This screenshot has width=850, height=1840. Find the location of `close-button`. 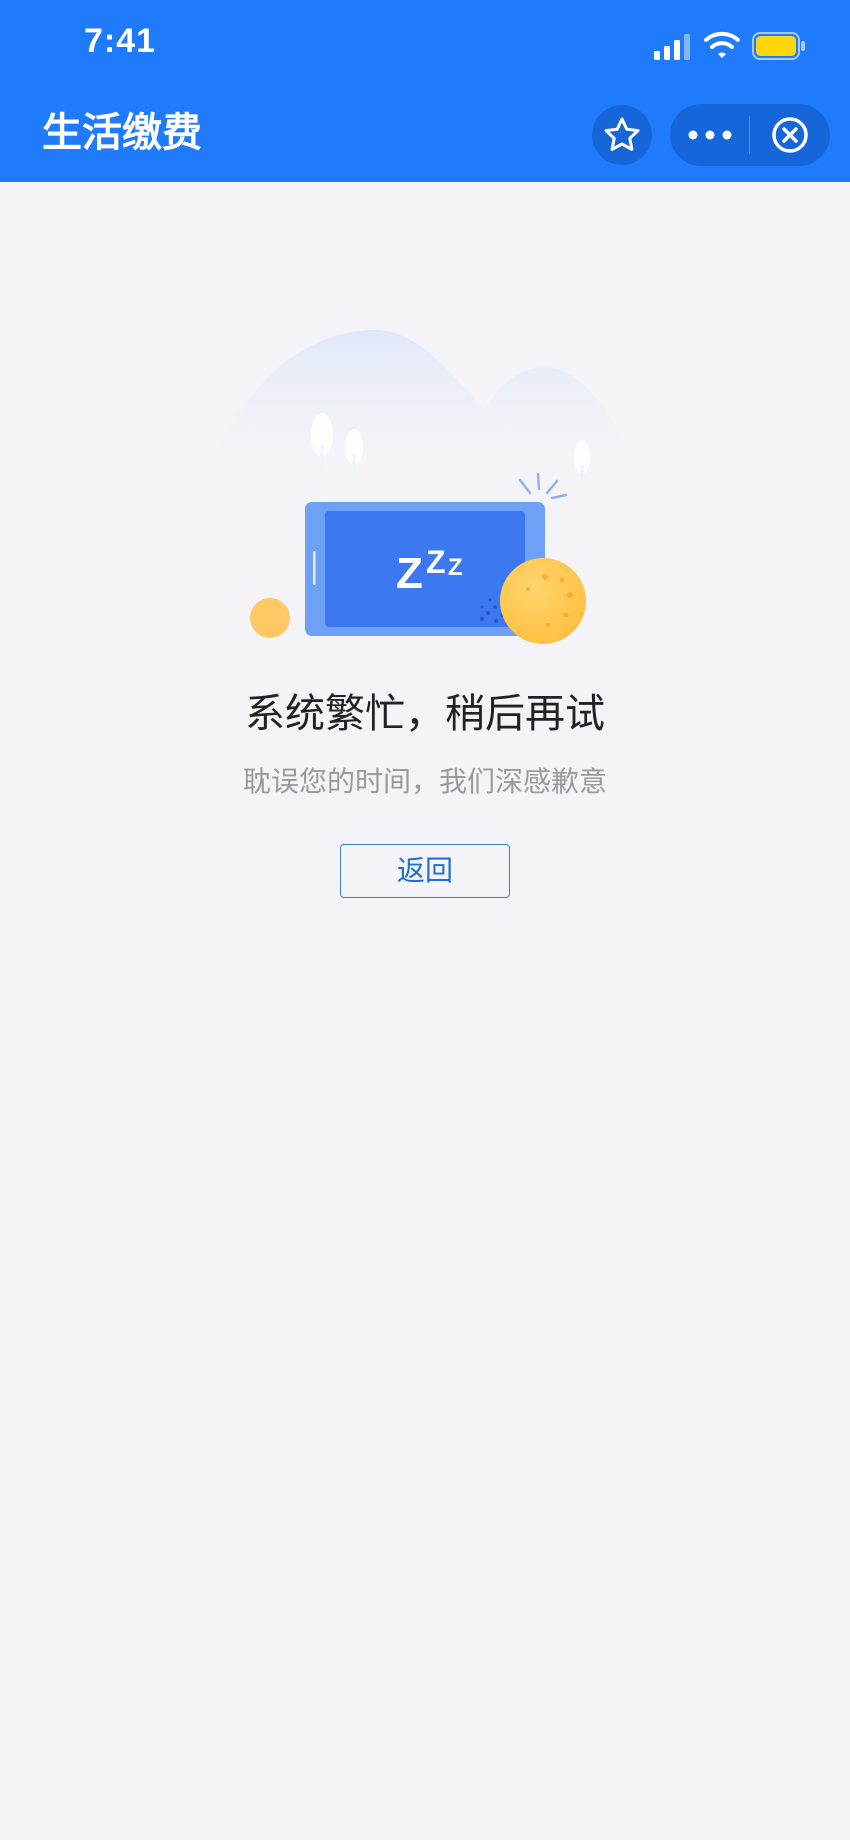

close-button is located at coordinates (790, 135).